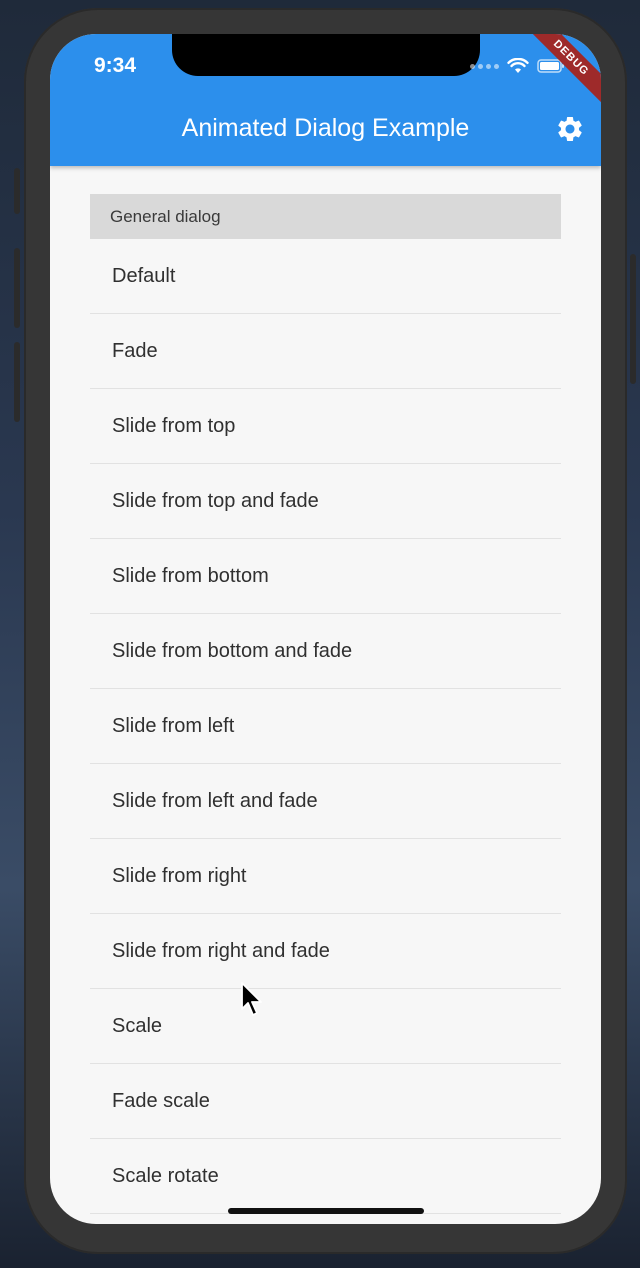  What do you see at coordinates (325, 1176) in the screenshot?
I see `list-item-scale-rotate: Scale rotate` at bounding box center [325, 1176].